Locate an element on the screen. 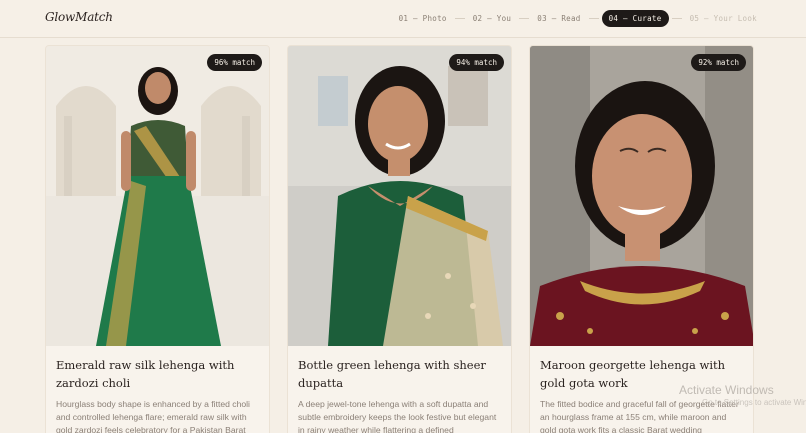 The width and height of the screenshot is (806, 433). match-badge: 96% match is located at coordinates (234, 62).